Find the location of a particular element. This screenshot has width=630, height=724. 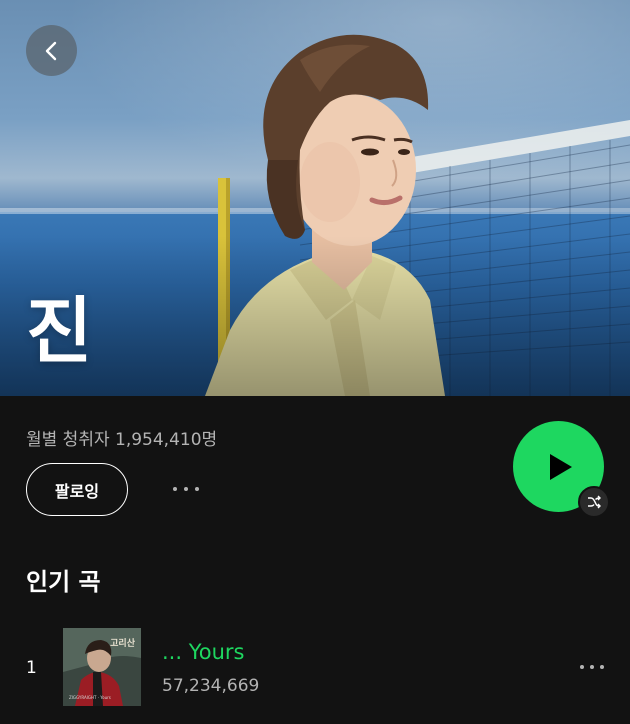

shuffle-icon is located at coordinates (594, 502).